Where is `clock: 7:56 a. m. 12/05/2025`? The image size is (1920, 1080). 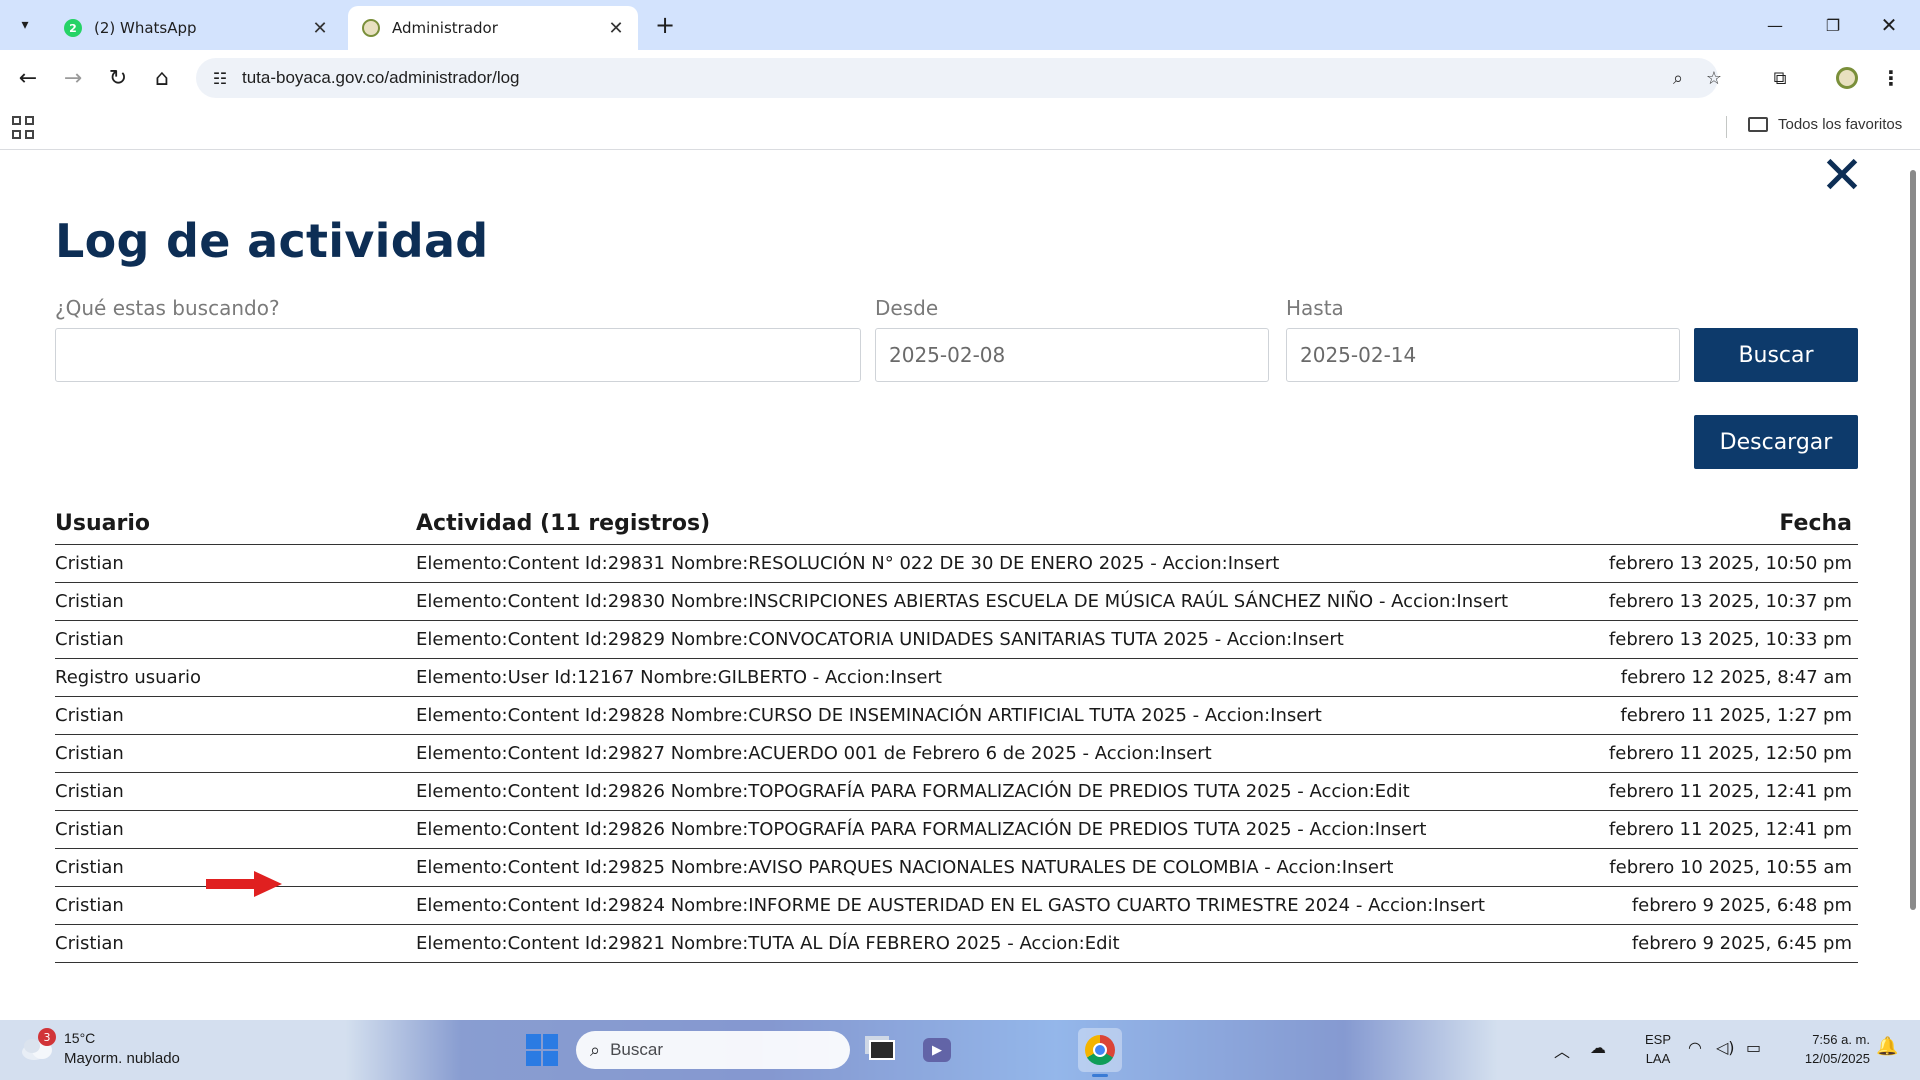
clock: 7:56 a. m. 12/05/2025 is located at coordinates (1825, 1049).